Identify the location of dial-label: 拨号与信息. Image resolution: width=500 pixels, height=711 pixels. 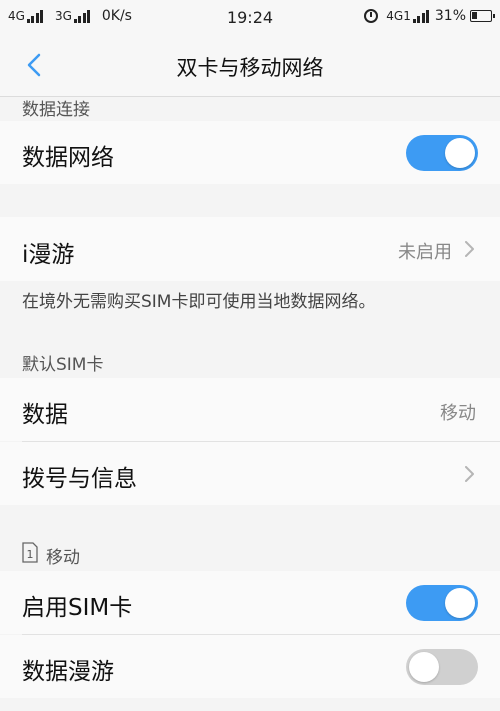
(79, 479).